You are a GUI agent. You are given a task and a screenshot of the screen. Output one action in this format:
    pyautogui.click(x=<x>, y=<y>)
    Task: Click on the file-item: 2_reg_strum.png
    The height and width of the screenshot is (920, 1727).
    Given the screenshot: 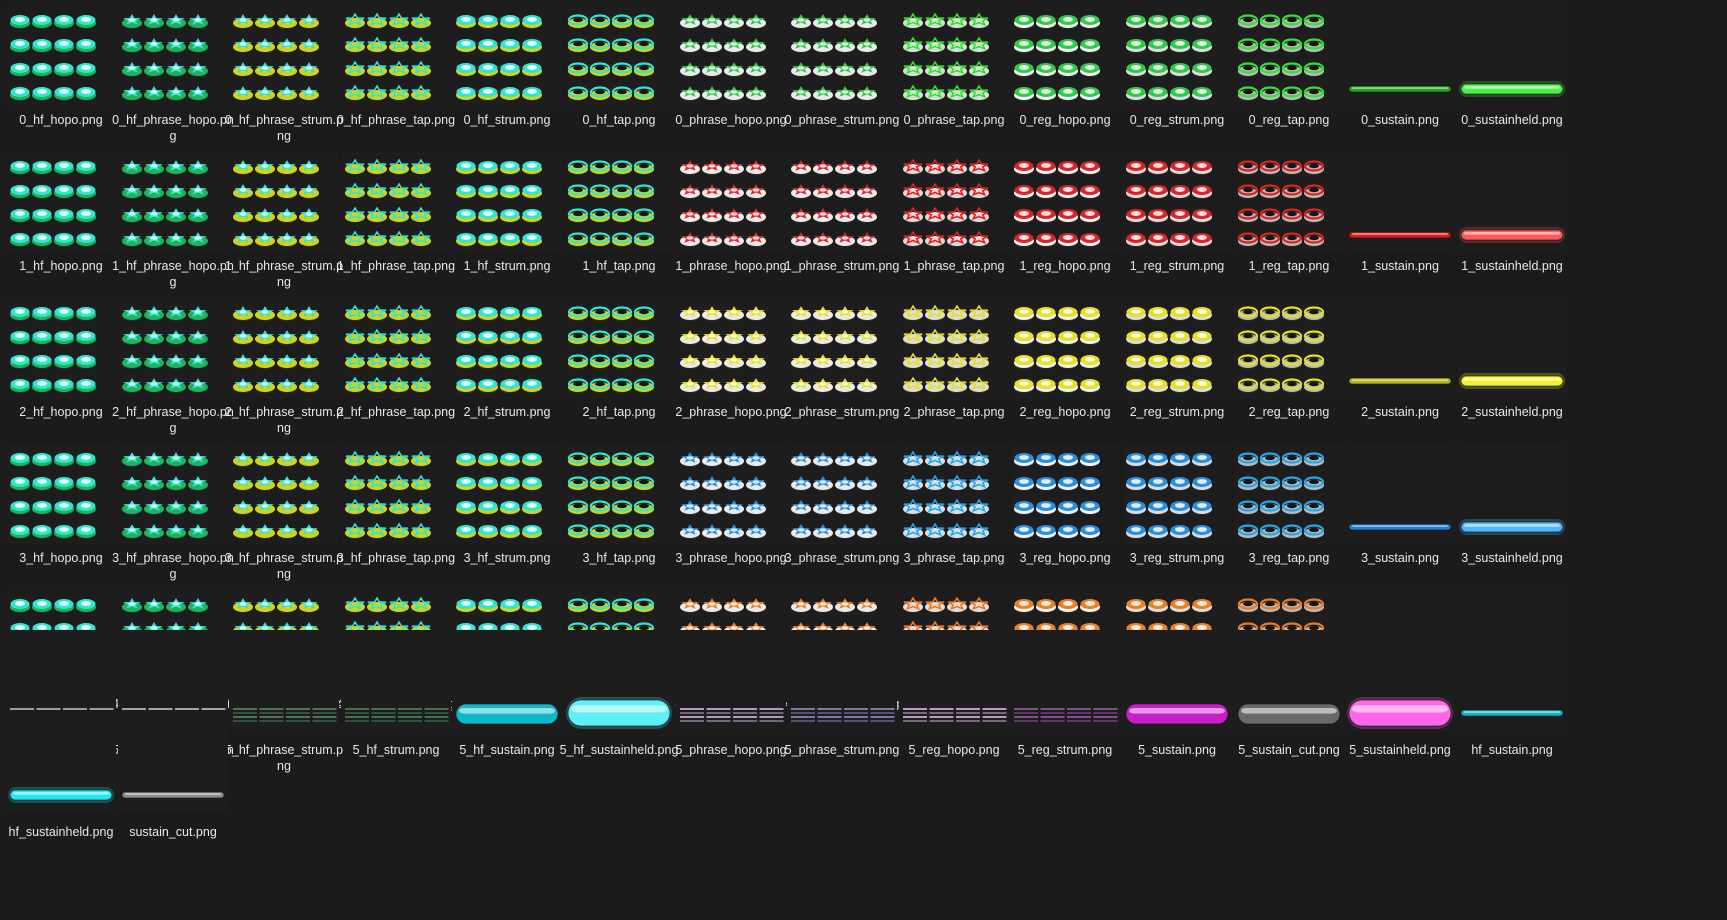 What is the action you would take?
    pyautogui.click(x=1177, y=365)
    